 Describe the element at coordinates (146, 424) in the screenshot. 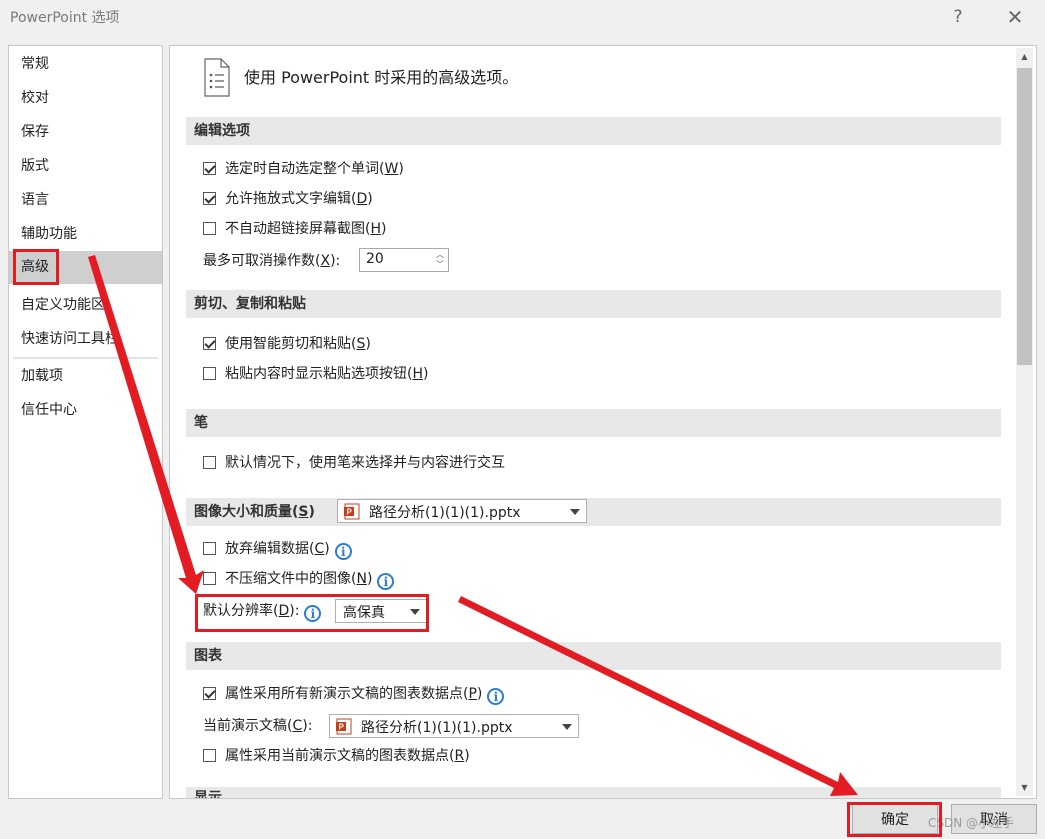

I see `arrow-to-resolution` at that location.